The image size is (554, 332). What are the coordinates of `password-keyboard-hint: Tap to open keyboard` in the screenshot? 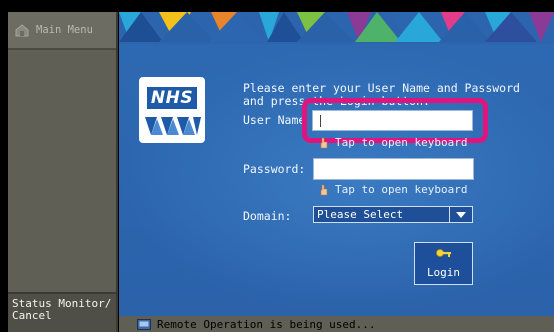 It's located at (393, 189).